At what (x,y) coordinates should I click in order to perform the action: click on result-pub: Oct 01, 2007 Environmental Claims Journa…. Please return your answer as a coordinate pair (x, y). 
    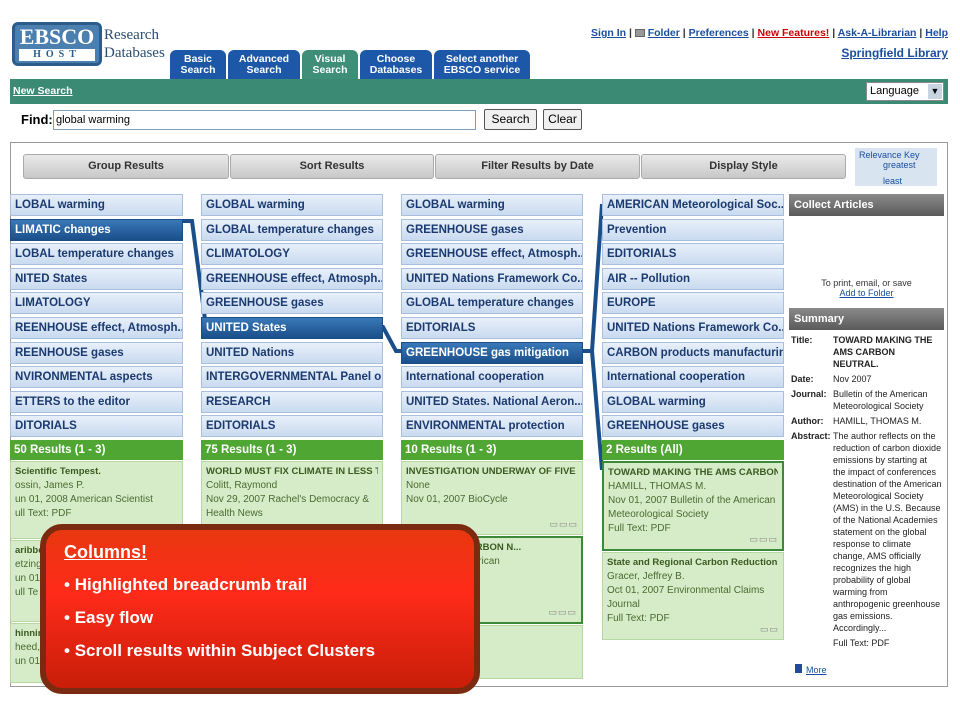
    Looking at the image, I should click on (686, 597).